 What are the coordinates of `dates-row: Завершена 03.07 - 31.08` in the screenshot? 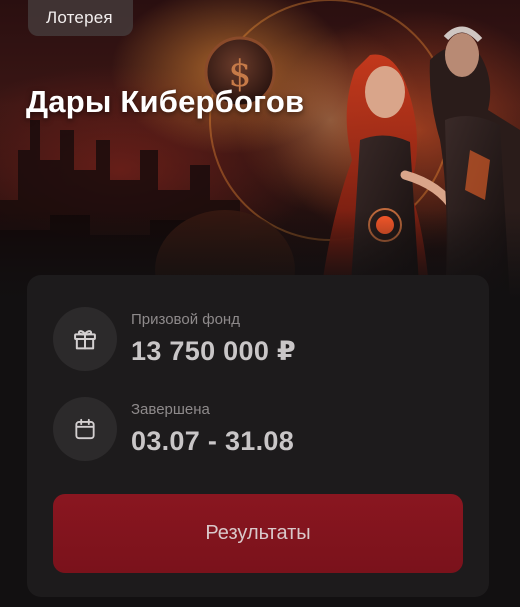 It's located at (173, 429).